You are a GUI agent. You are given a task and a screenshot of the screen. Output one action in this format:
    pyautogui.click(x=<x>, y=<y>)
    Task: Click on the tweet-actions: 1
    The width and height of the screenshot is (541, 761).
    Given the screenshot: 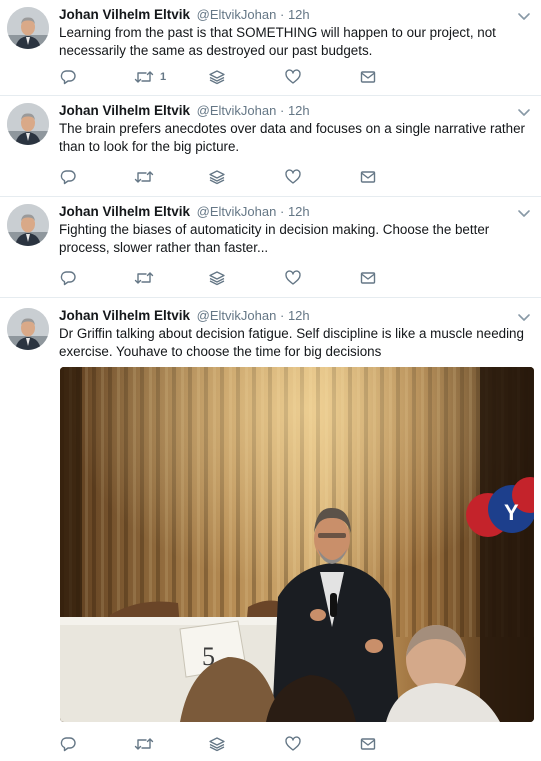 What is the action you would take?
    pyautogui.click(x=225, y=77)
    